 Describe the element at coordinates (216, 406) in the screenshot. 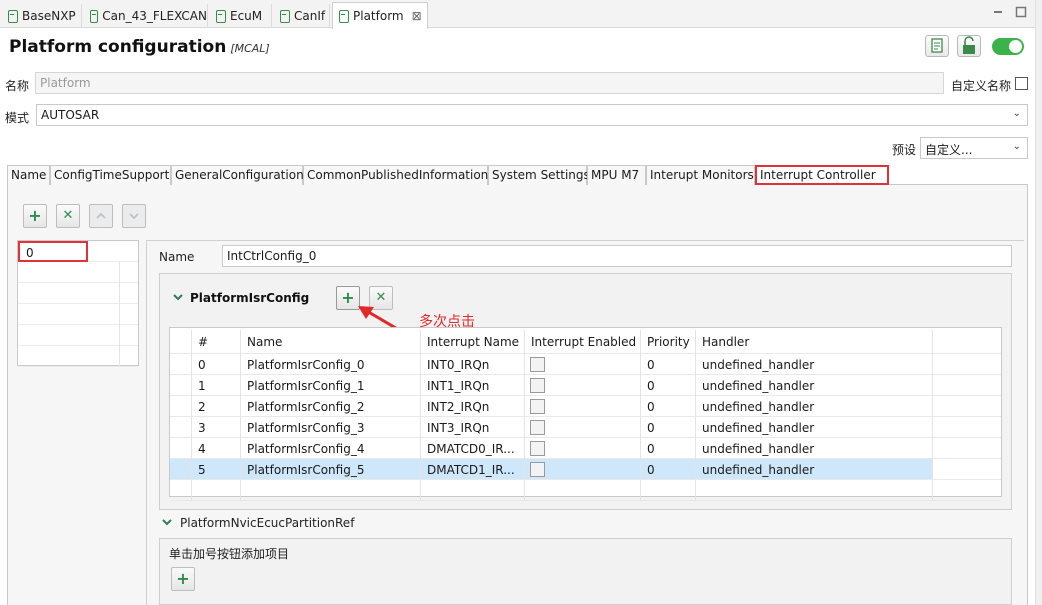

I see `cell-idx: 2` at that location.